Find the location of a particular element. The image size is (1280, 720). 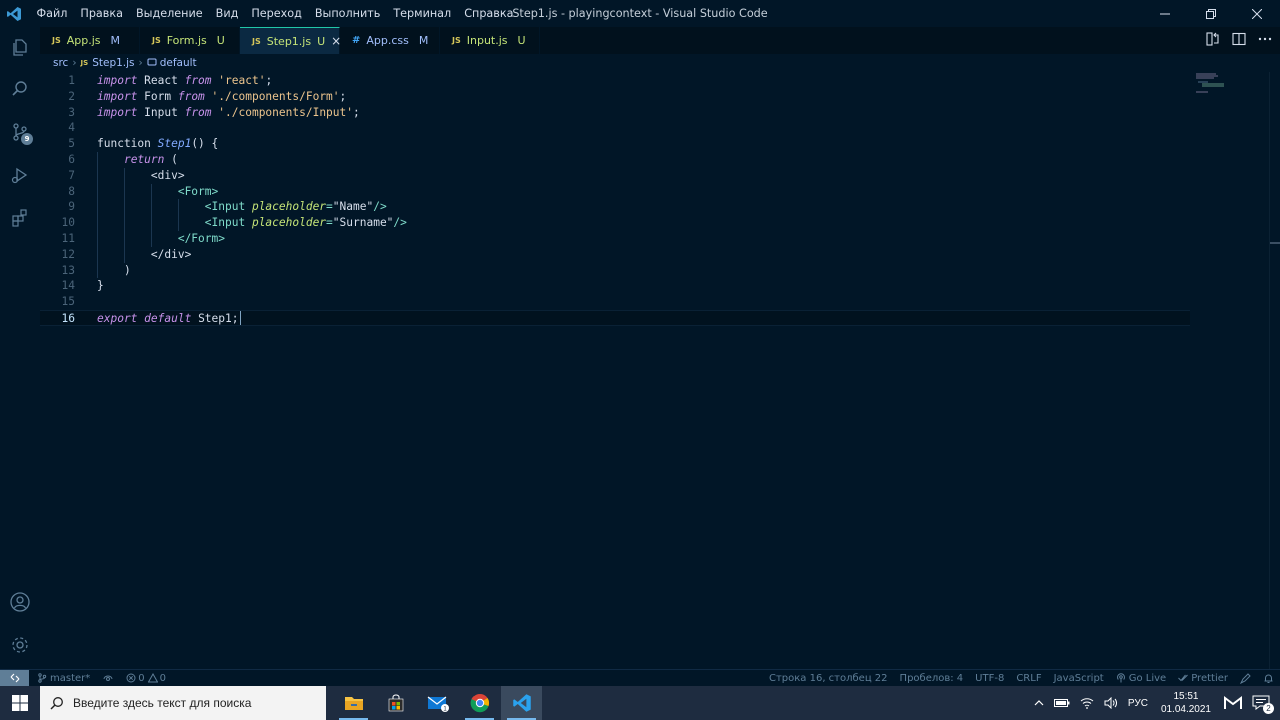

store-icon is located at coordinates (395, 703).